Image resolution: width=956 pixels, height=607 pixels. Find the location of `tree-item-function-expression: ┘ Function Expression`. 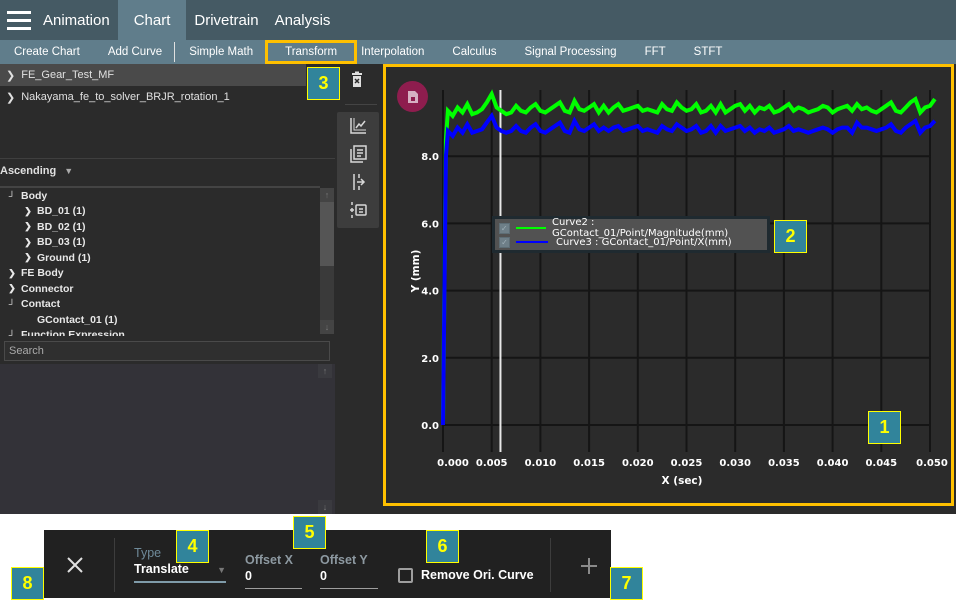

tree-item-function-expression: ┘ Function Expression is located at coordinates (160, 332).